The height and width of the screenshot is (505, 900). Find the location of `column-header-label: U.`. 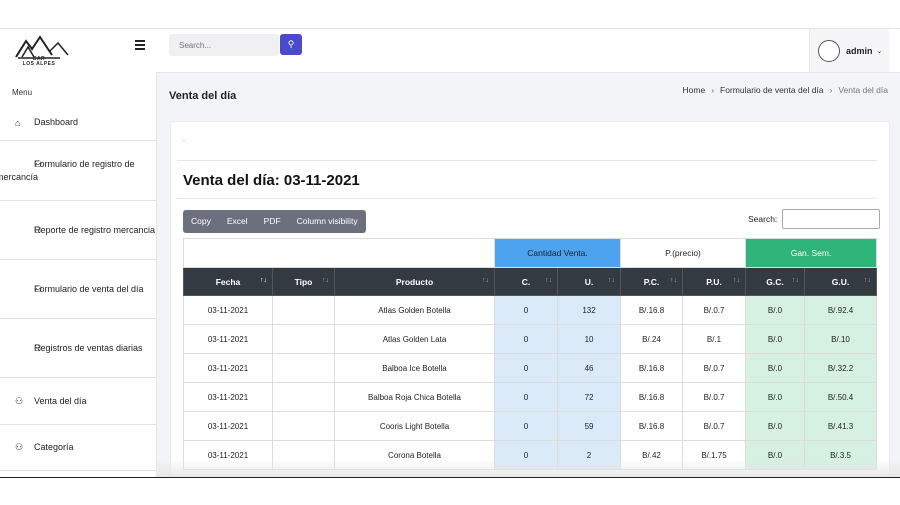

column-header-label: U. is located at coordinates (589, 281).